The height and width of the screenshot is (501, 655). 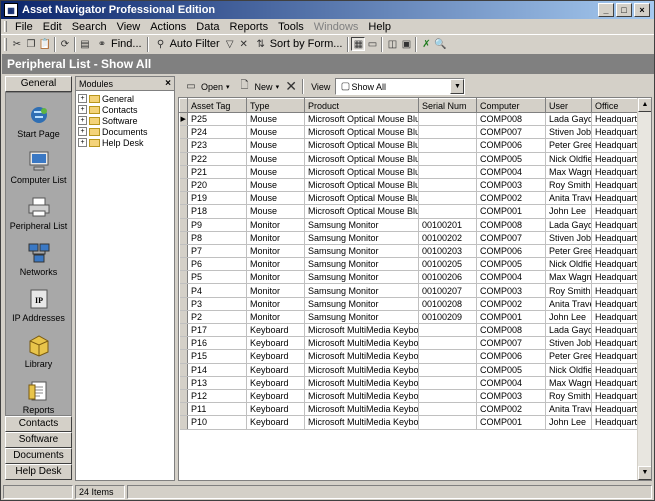 What do you see at coordinates (426, 44) in the screenshot?
I see `export-excel-icon: ✗` at bounding box center [426, 44].